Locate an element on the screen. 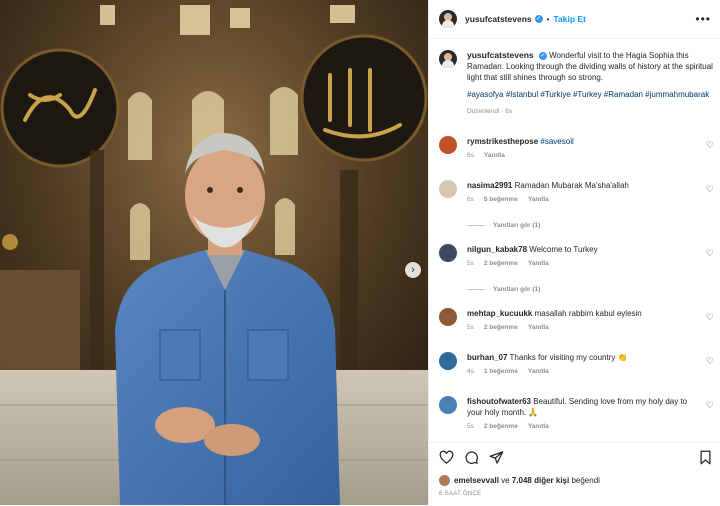  comment-username: mehtap_kucuukk is located at coordinates (499, 313).